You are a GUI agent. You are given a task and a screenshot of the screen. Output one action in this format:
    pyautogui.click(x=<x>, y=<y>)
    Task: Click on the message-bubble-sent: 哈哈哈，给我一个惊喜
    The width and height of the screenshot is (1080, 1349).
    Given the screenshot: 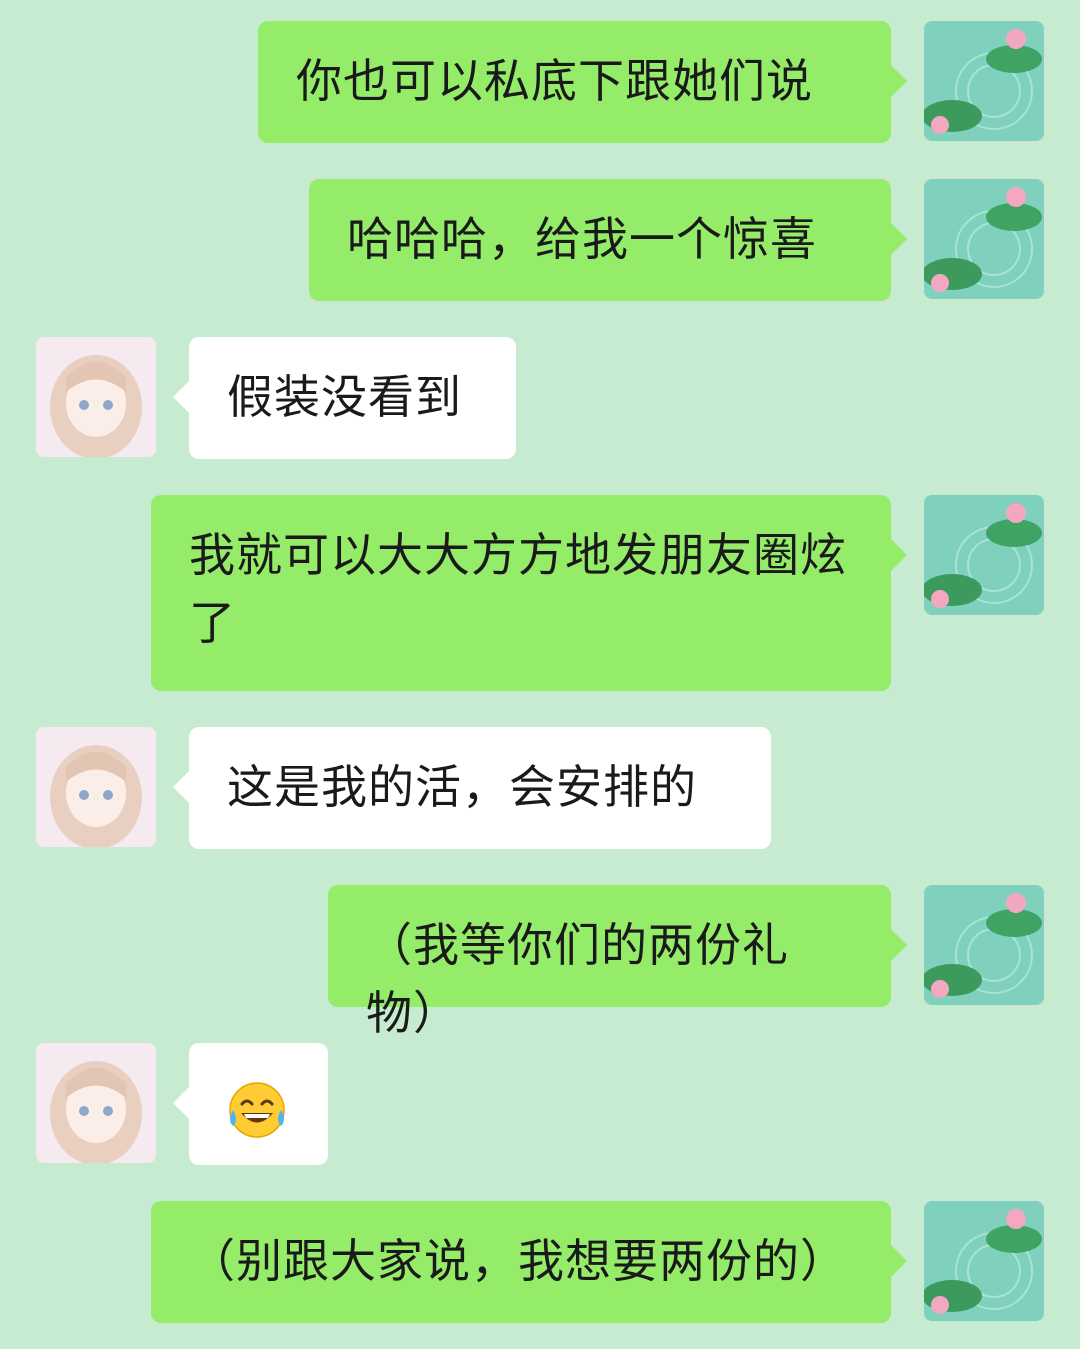 What is the action you would take?
    pyautogui.click(x=608, y=240)
    